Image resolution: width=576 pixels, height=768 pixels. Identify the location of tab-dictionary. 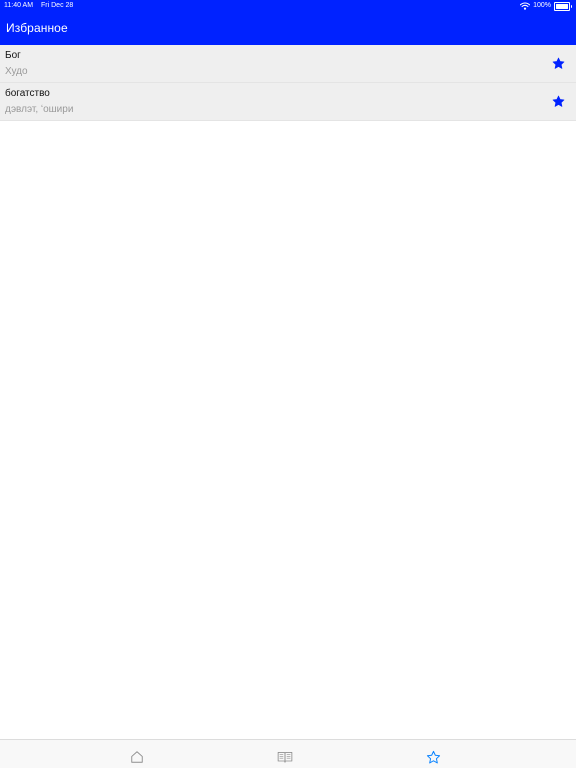
(285, 757).